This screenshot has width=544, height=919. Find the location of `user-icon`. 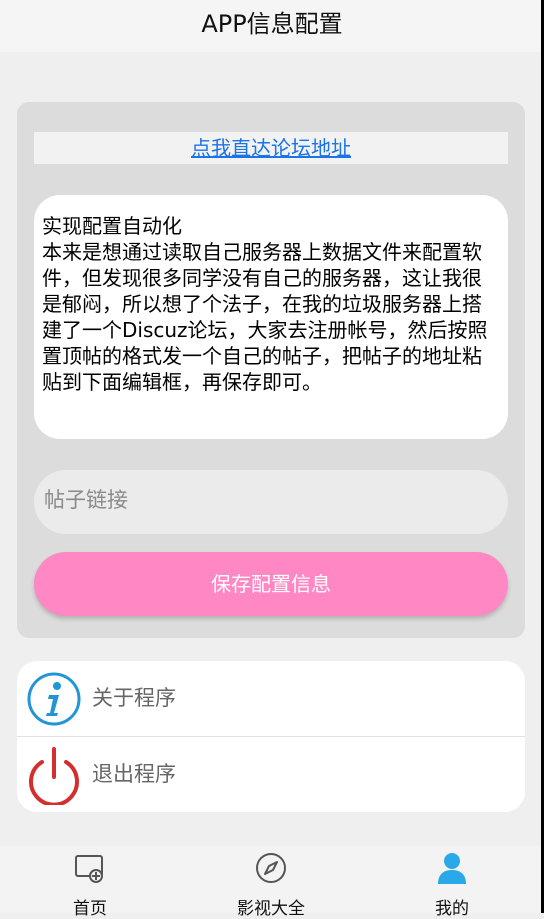

user-icon is located at coordinates (452, 868).